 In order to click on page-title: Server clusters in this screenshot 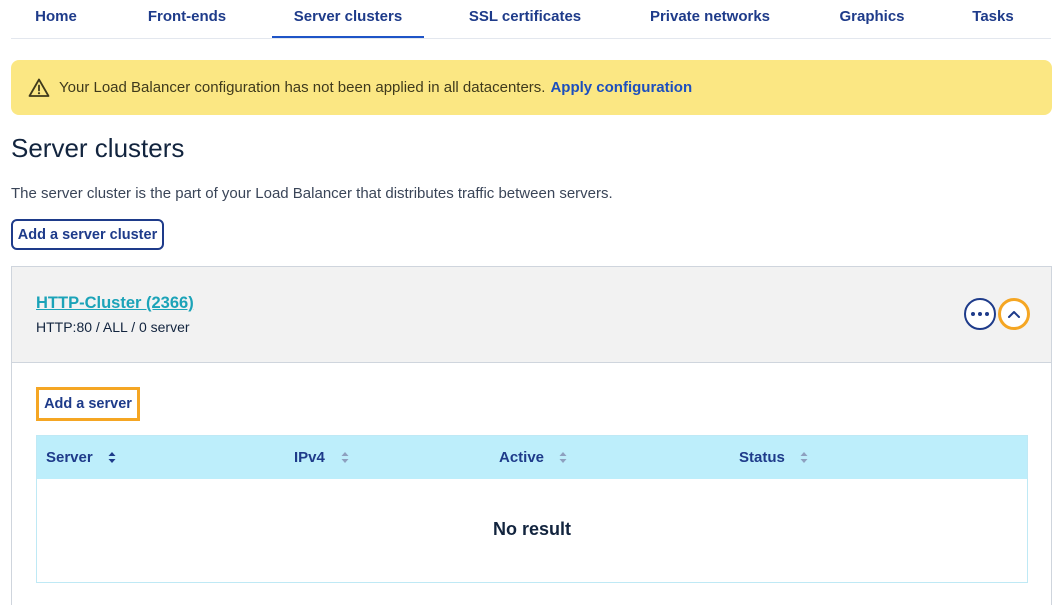, I will do `click(98, 148)`.